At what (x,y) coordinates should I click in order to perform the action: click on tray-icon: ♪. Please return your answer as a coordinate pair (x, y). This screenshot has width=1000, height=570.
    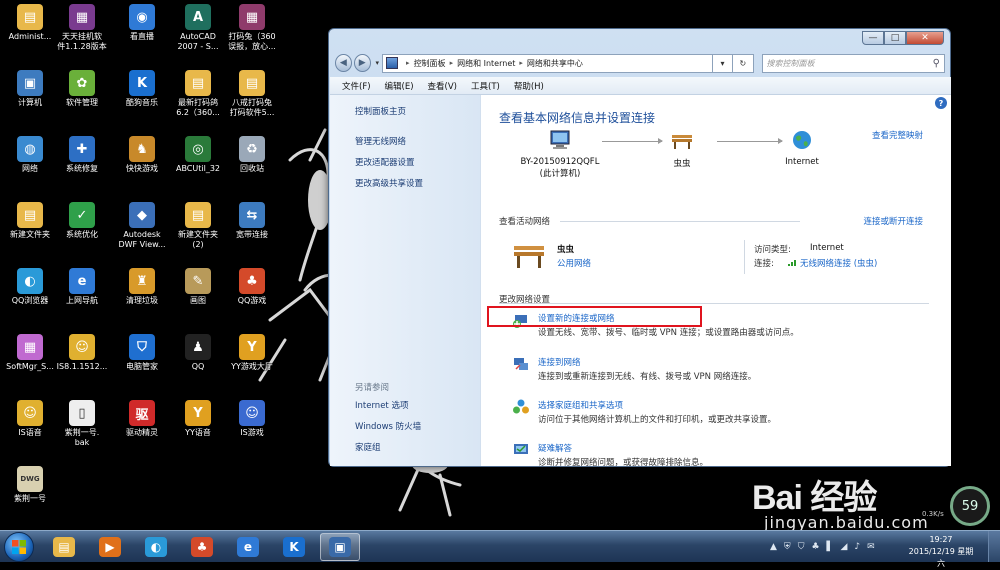
    Looking at the image, I should click on (857, 547).